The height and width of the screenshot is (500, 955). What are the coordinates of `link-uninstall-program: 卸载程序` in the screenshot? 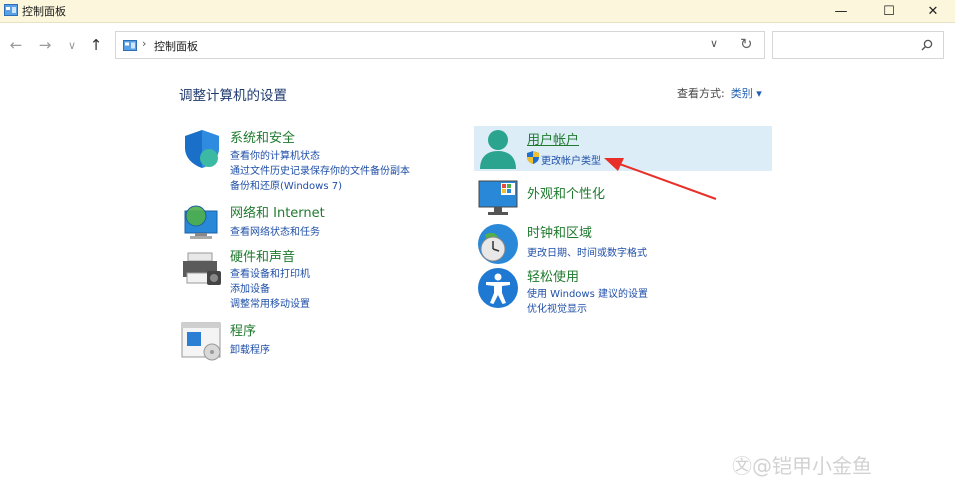 It's located at (250, 348).